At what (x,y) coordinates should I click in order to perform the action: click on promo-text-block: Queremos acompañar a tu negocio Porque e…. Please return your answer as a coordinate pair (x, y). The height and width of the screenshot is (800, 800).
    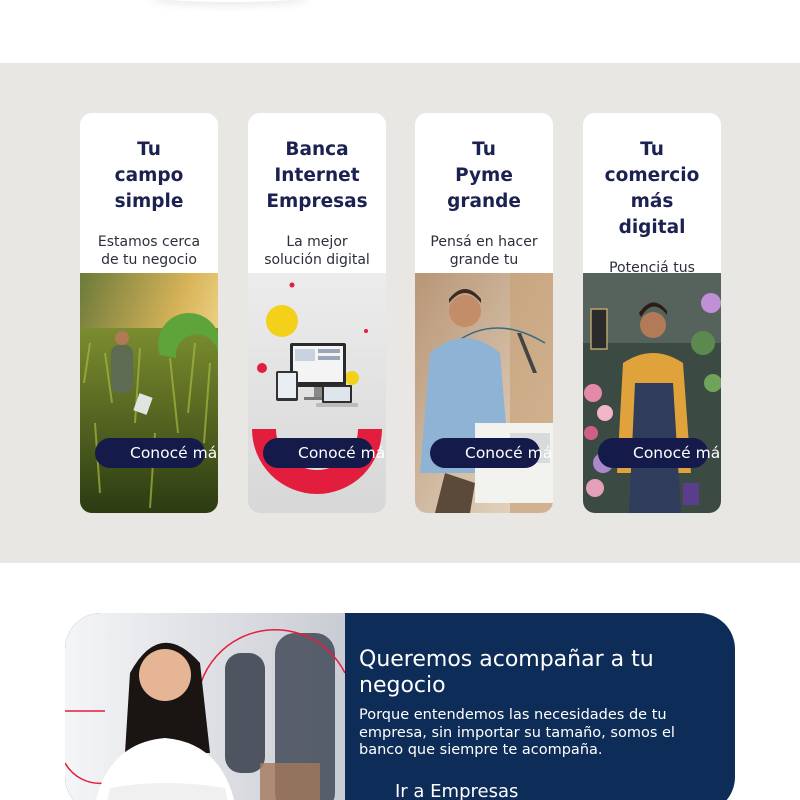
    Looking at the image, I should click on (519, 703).